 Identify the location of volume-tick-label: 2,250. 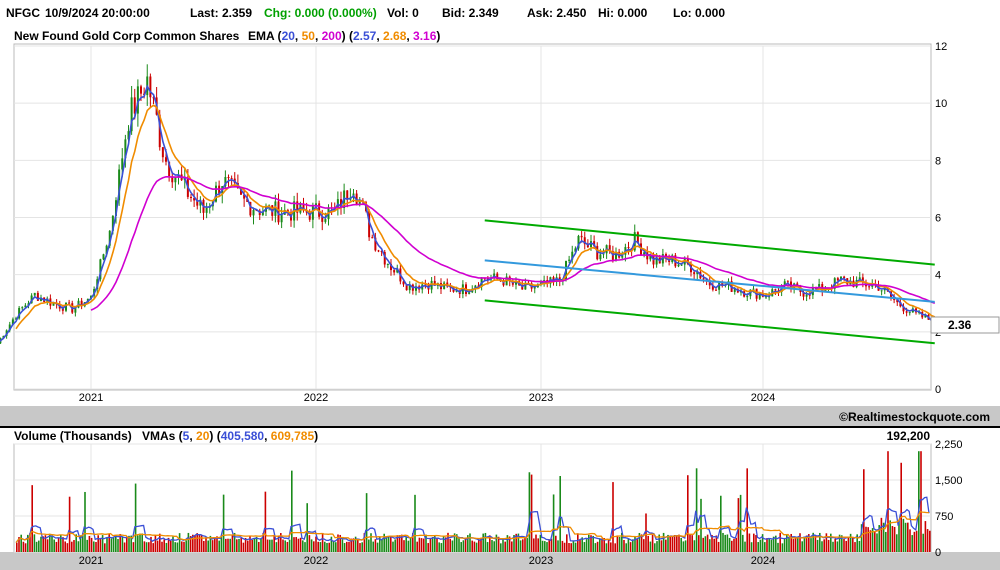
(949, 445).